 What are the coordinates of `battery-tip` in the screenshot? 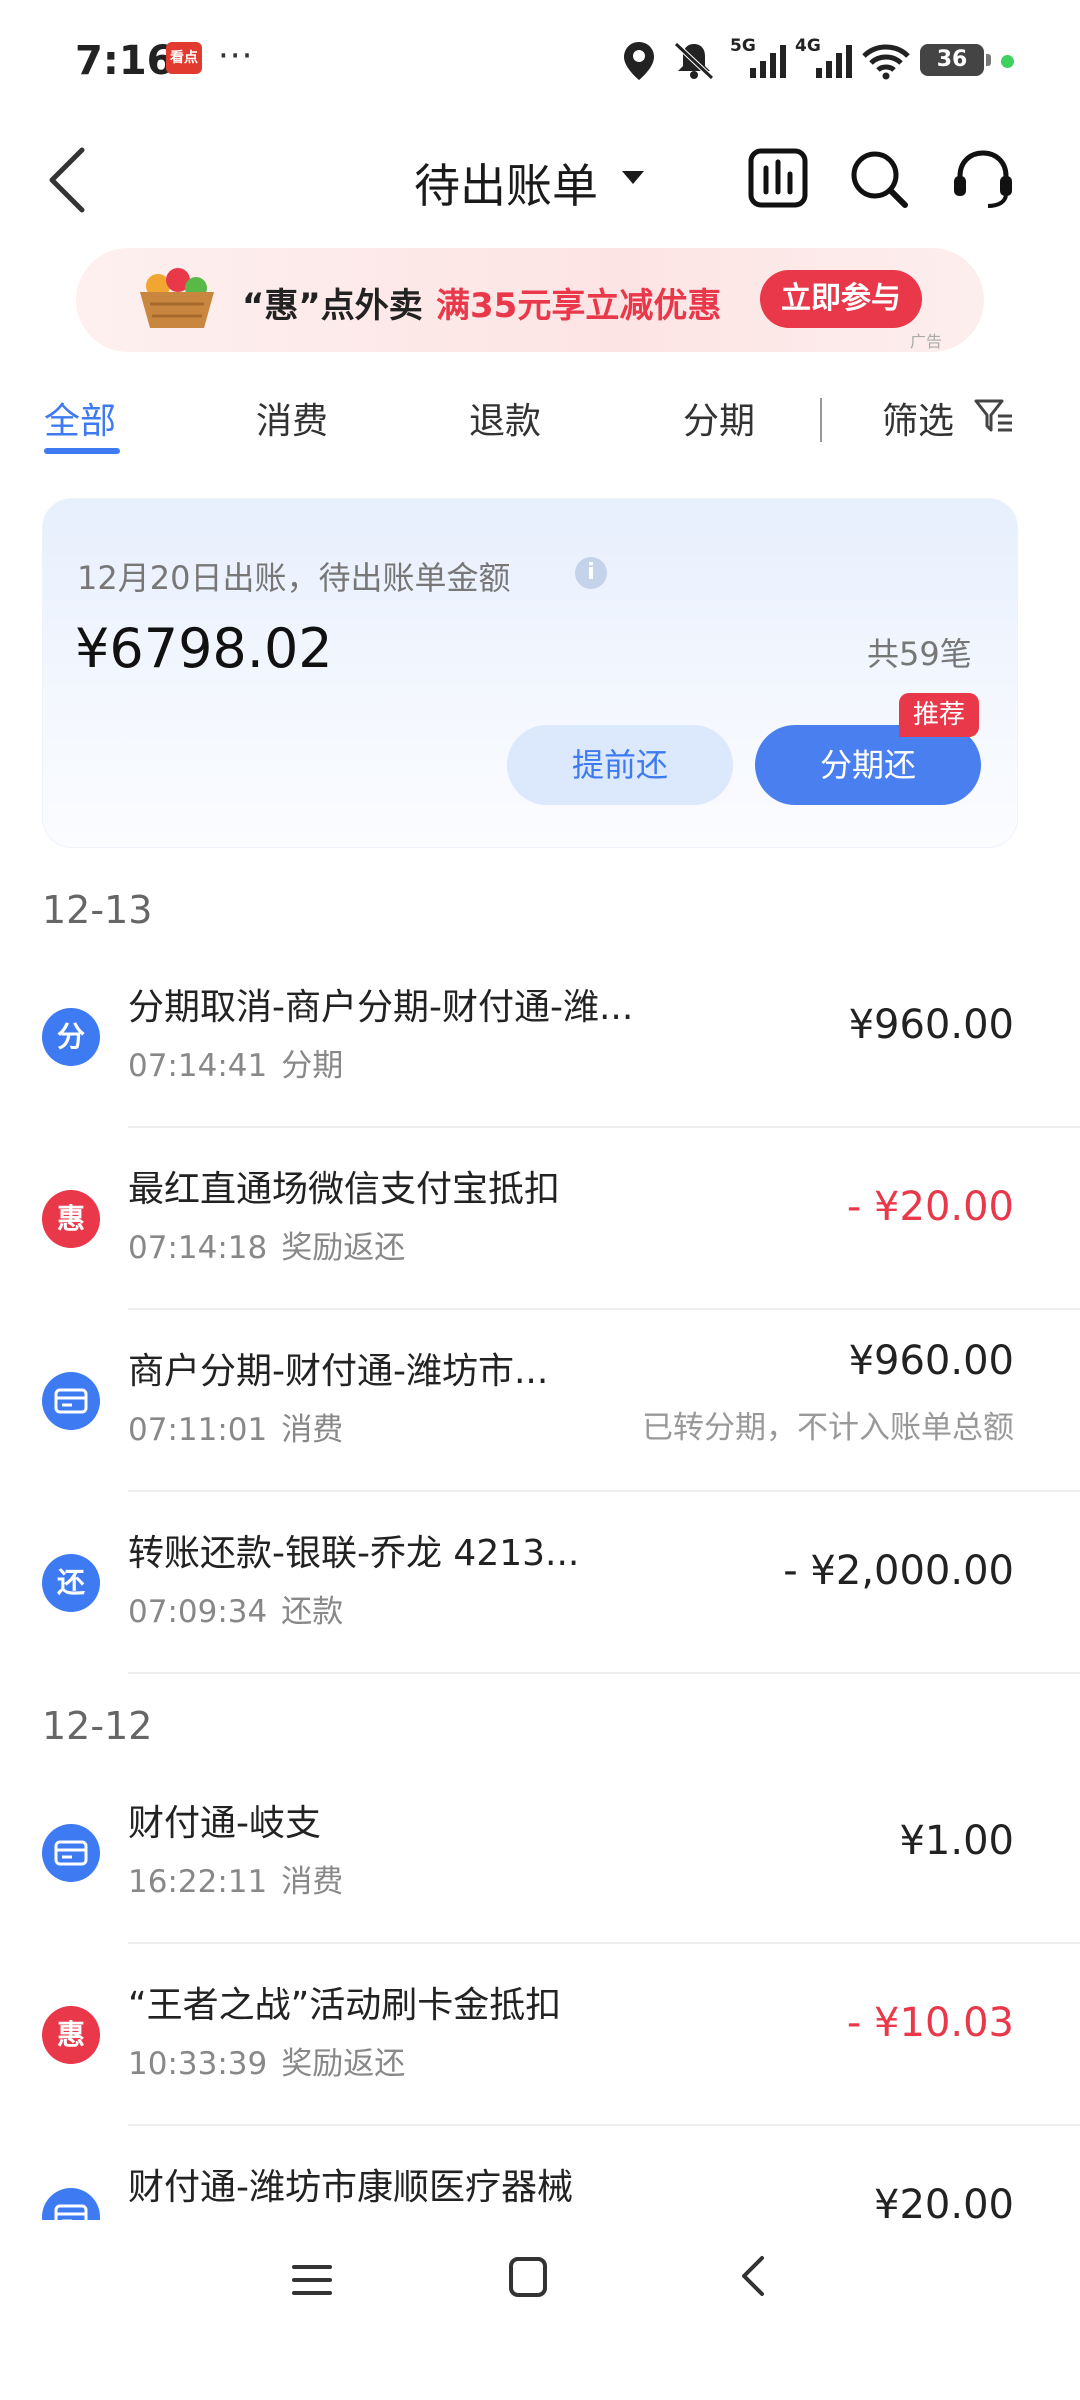 It's located at (988, 60).